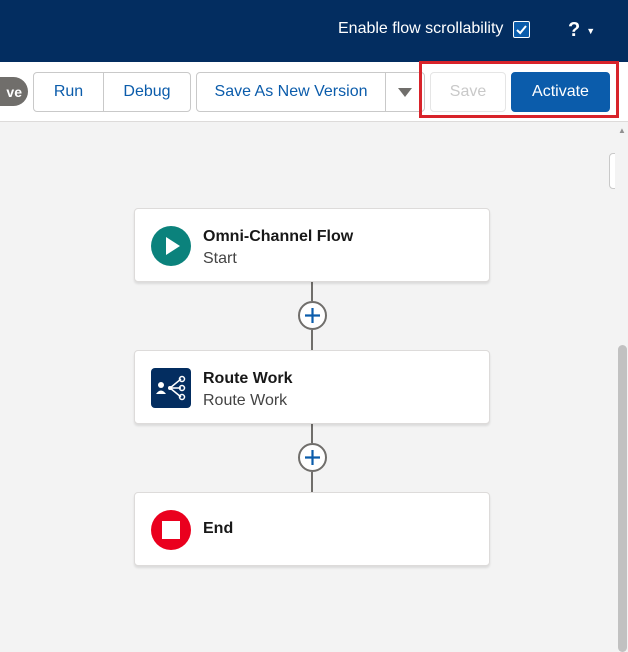 Image resolution: width=628 pixels, height=652 pixels. What do you see at coordinates (581, 30) in the screenshot?
I see `help-menu: ? ▼` at bounding box center [581, 30].